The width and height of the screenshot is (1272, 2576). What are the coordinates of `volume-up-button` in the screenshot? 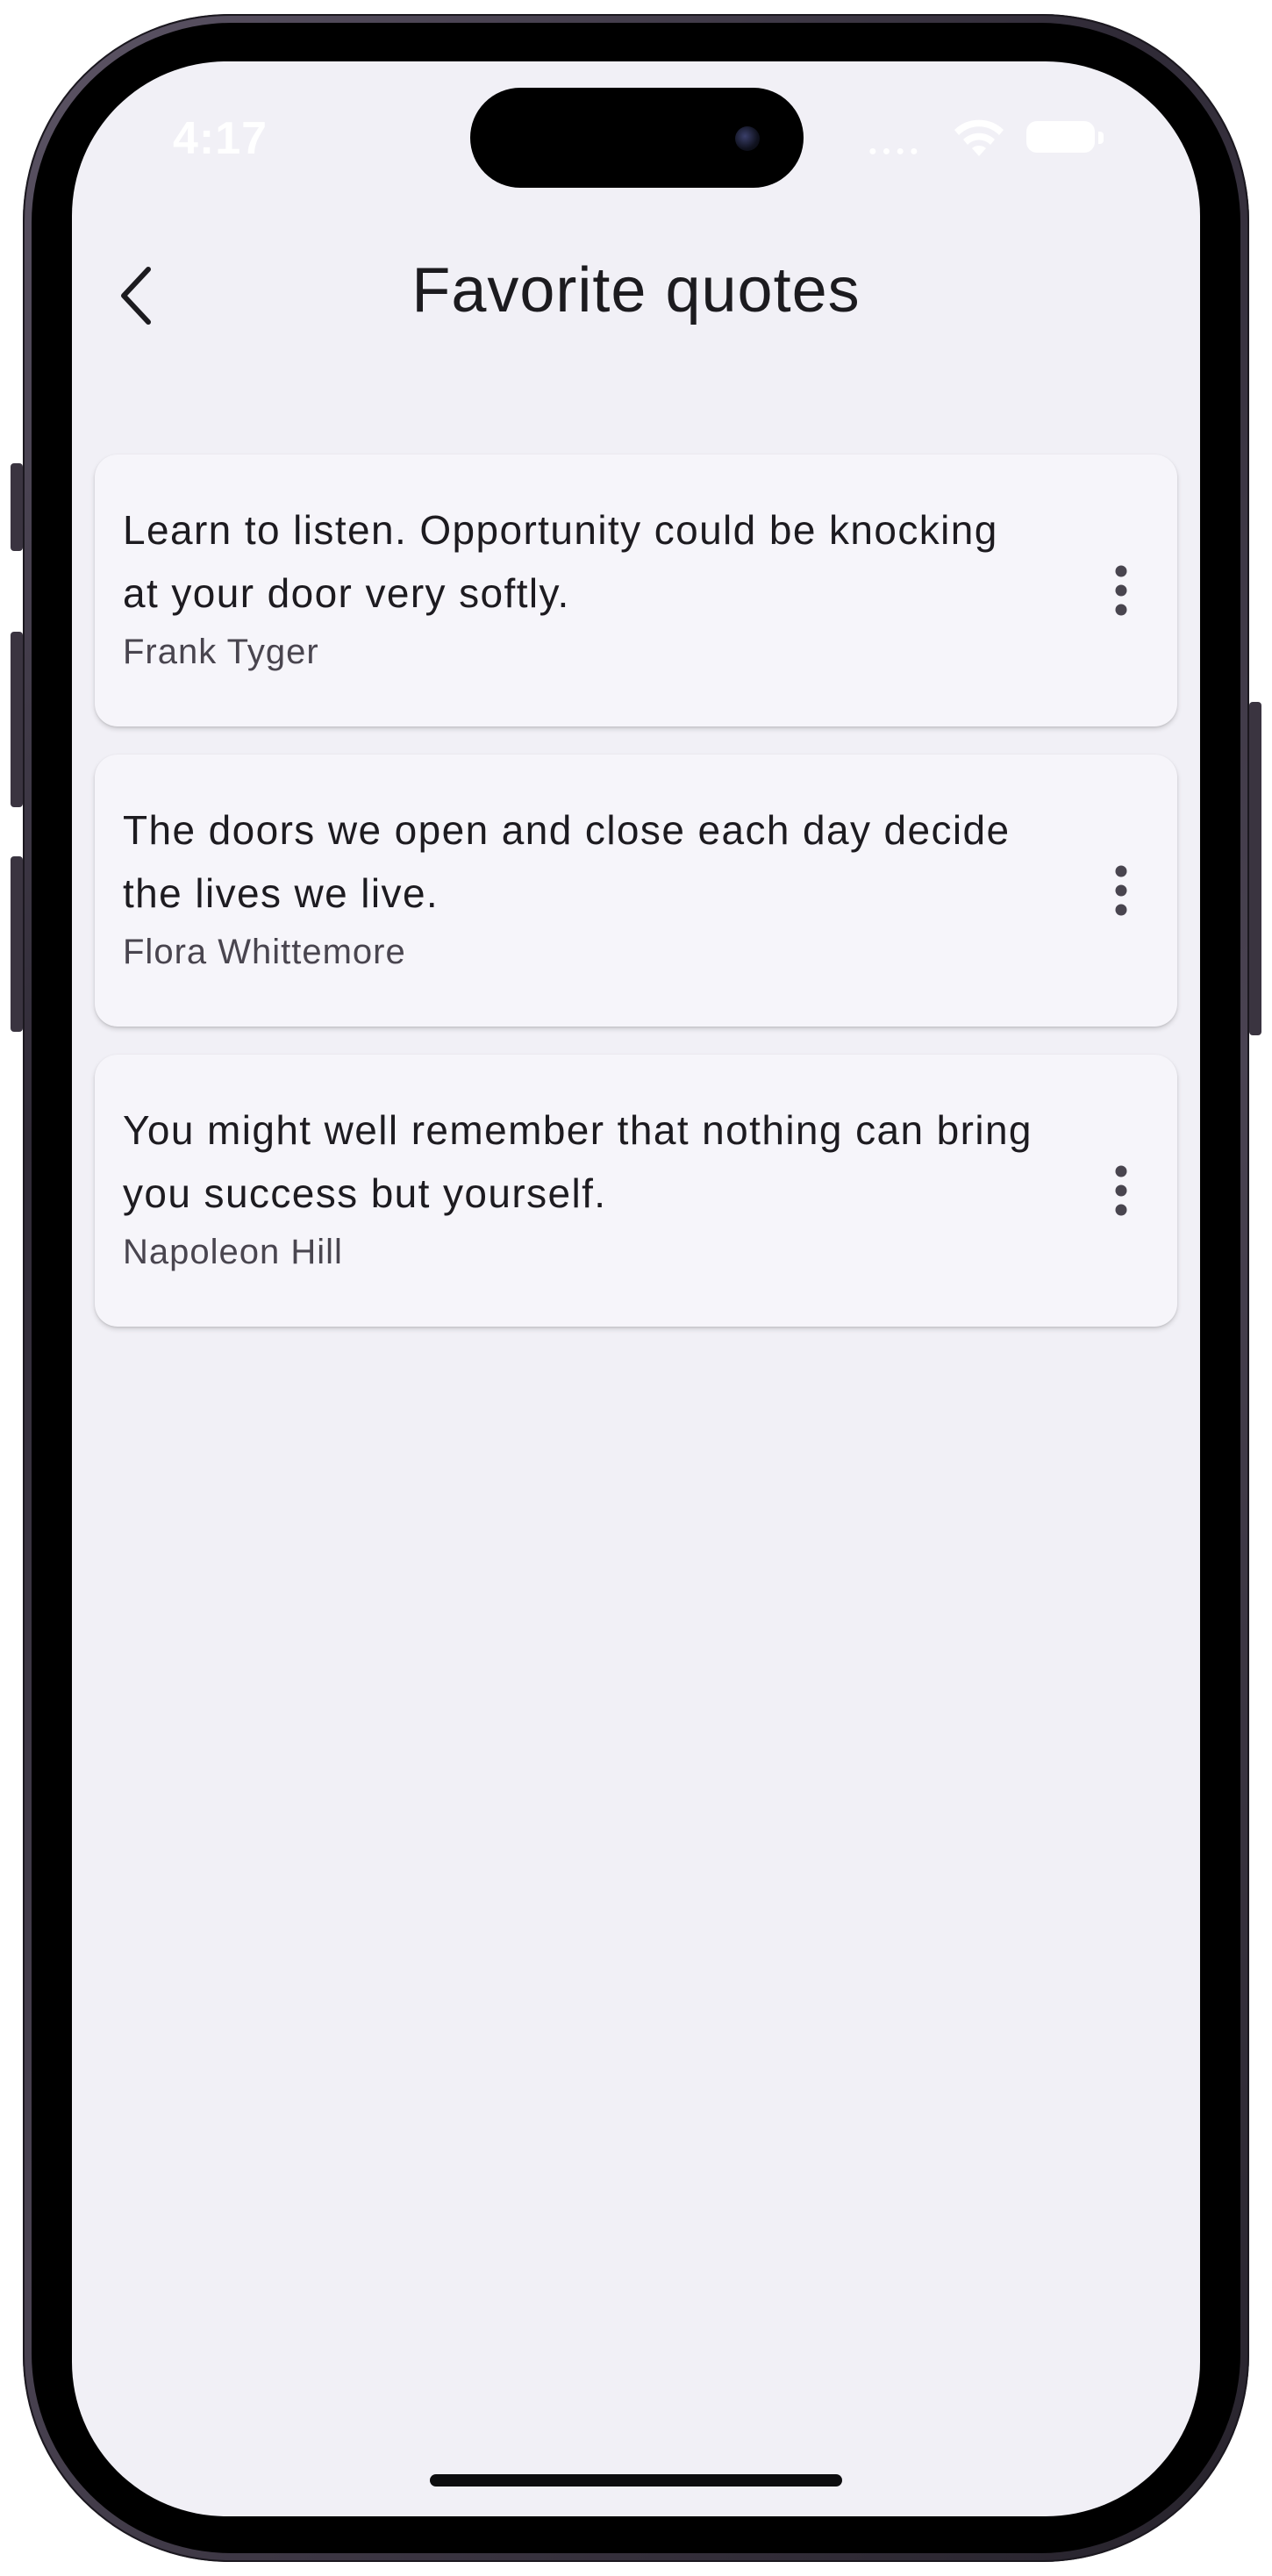 It's located at (17, 719).